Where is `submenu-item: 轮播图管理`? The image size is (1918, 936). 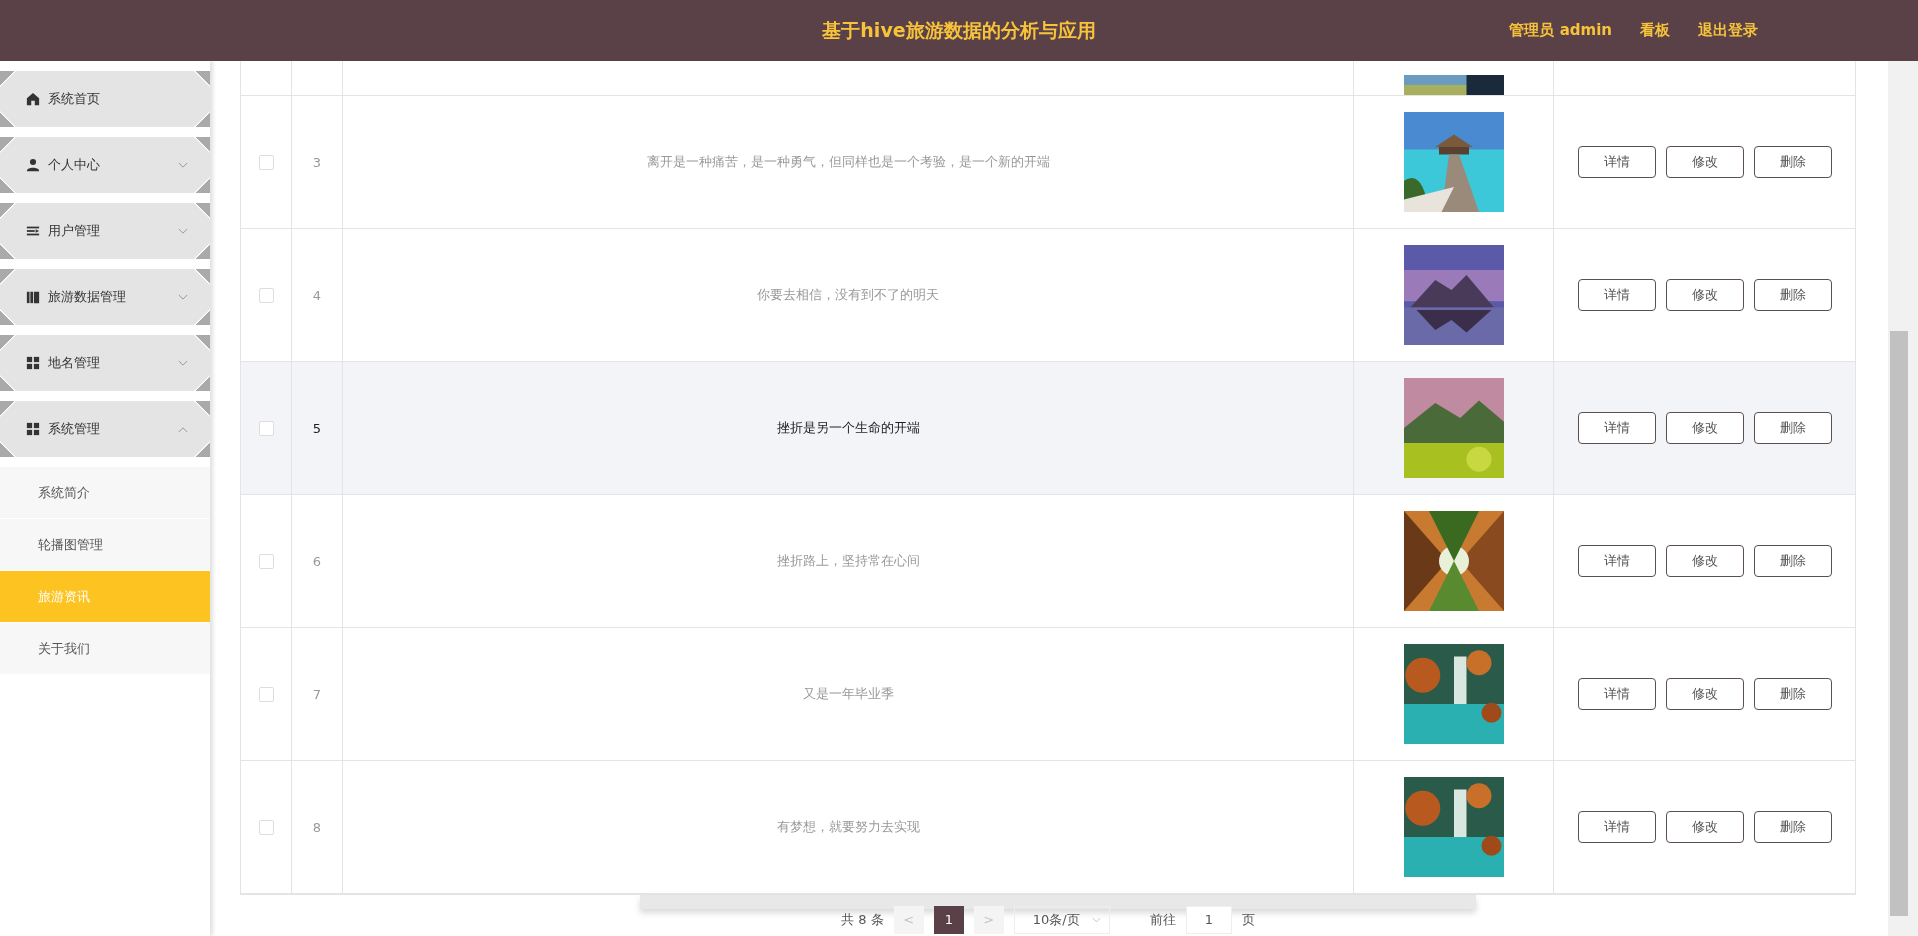 submenu-item: 轮播图管理 is located at coordinates (105, 545).